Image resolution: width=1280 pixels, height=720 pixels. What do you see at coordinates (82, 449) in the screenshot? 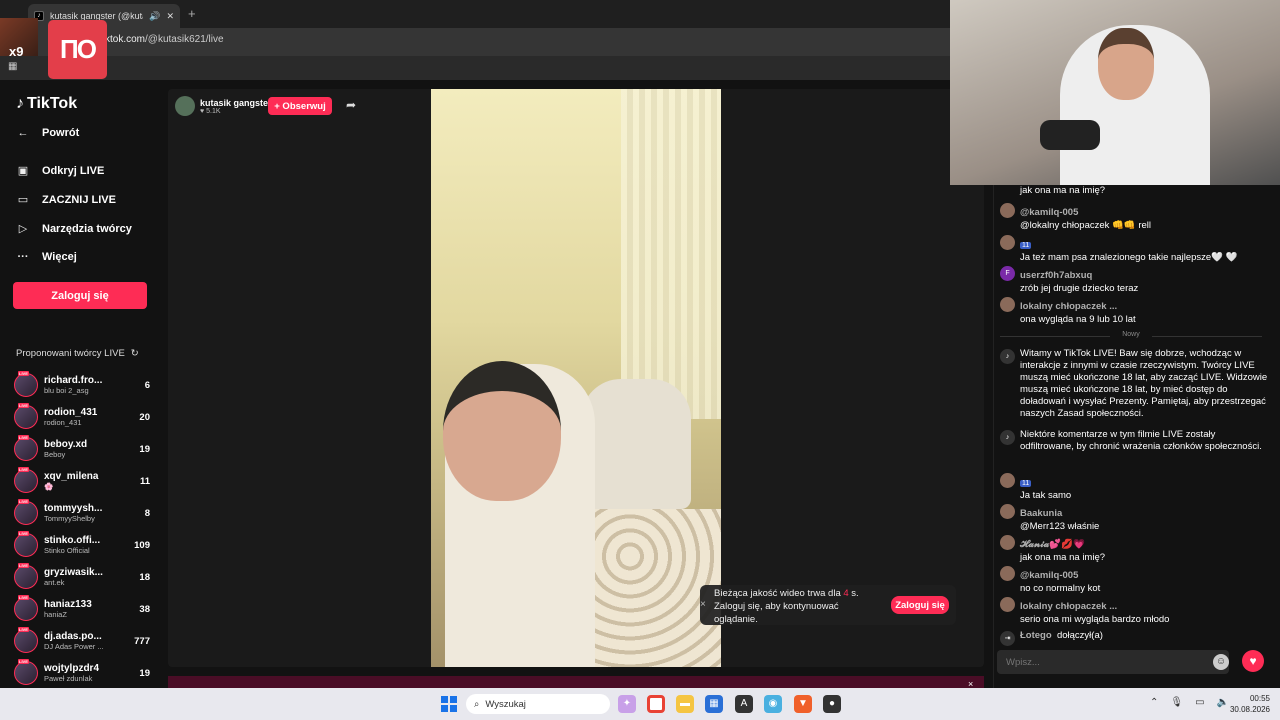
I see `suggested-creator: LIVE beboy.xd Beboy 19` at bounding box center [82, 449].